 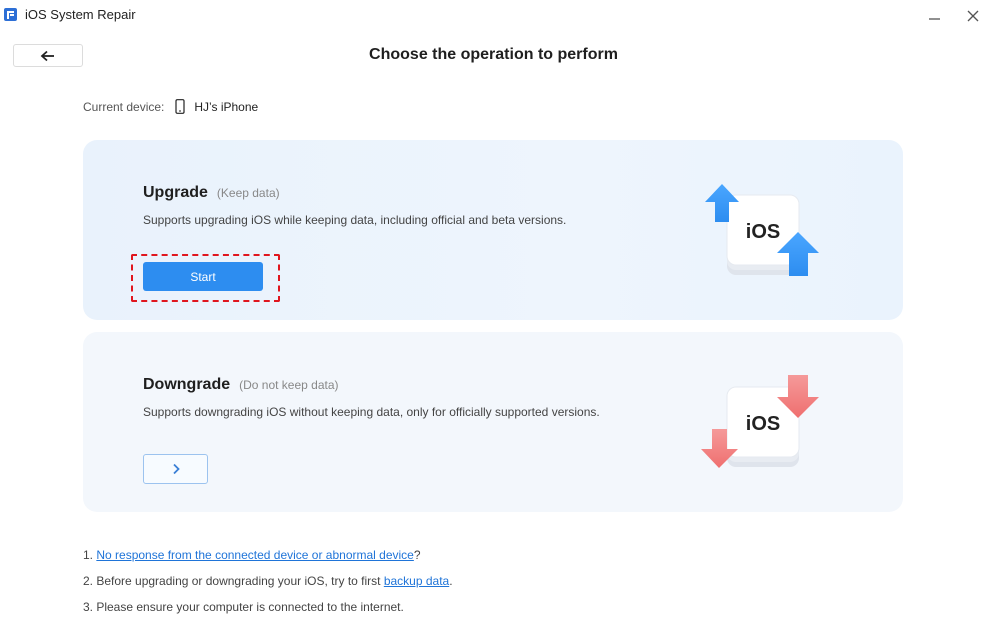 I want to click on downgrade-next-button, so click(x=175, y=469).